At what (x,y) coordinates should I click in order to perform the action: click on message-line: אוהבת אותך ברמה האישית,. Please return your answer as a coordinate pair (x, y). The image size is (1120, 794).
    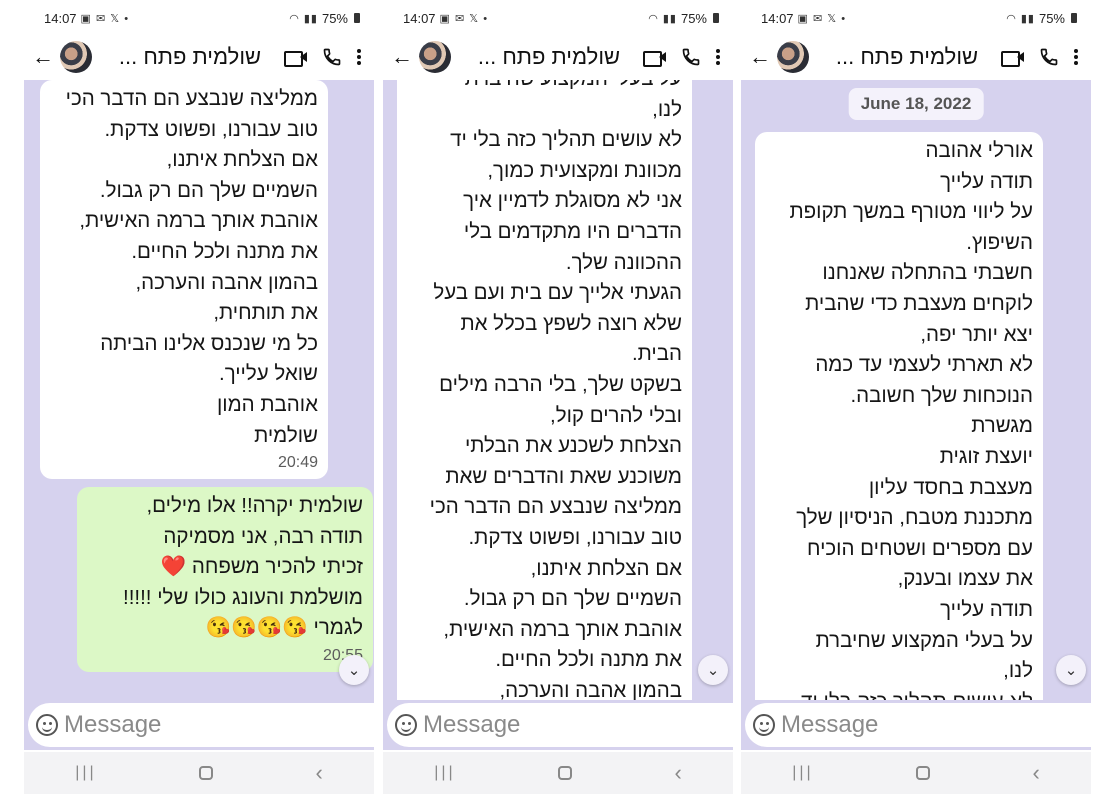
    Looking at the image, I should click on (198, 221).